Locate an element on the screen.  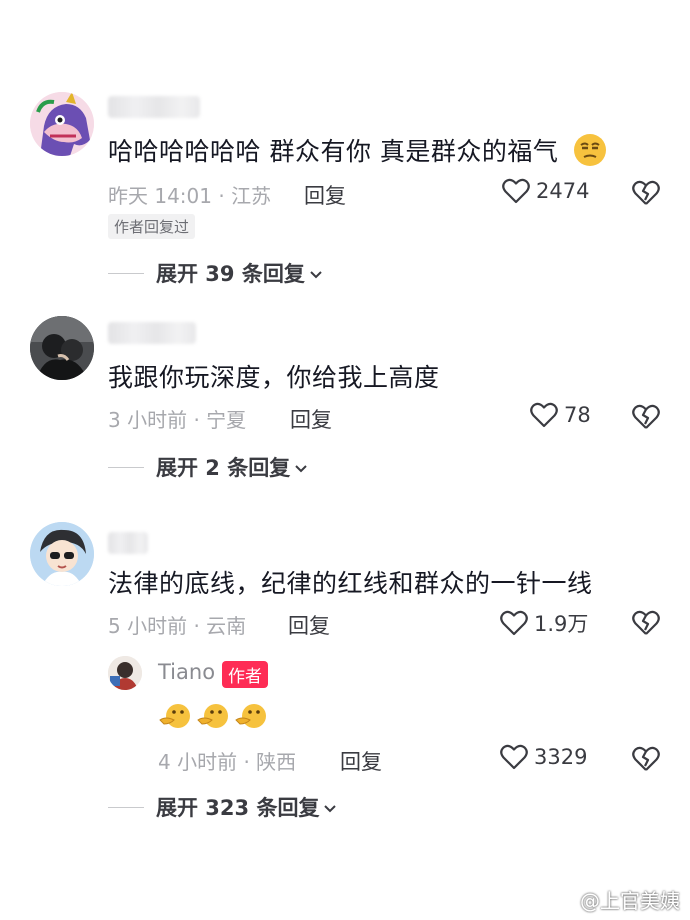
weibo-watermark: @上官美姨 is located at coordinates (615, 899).